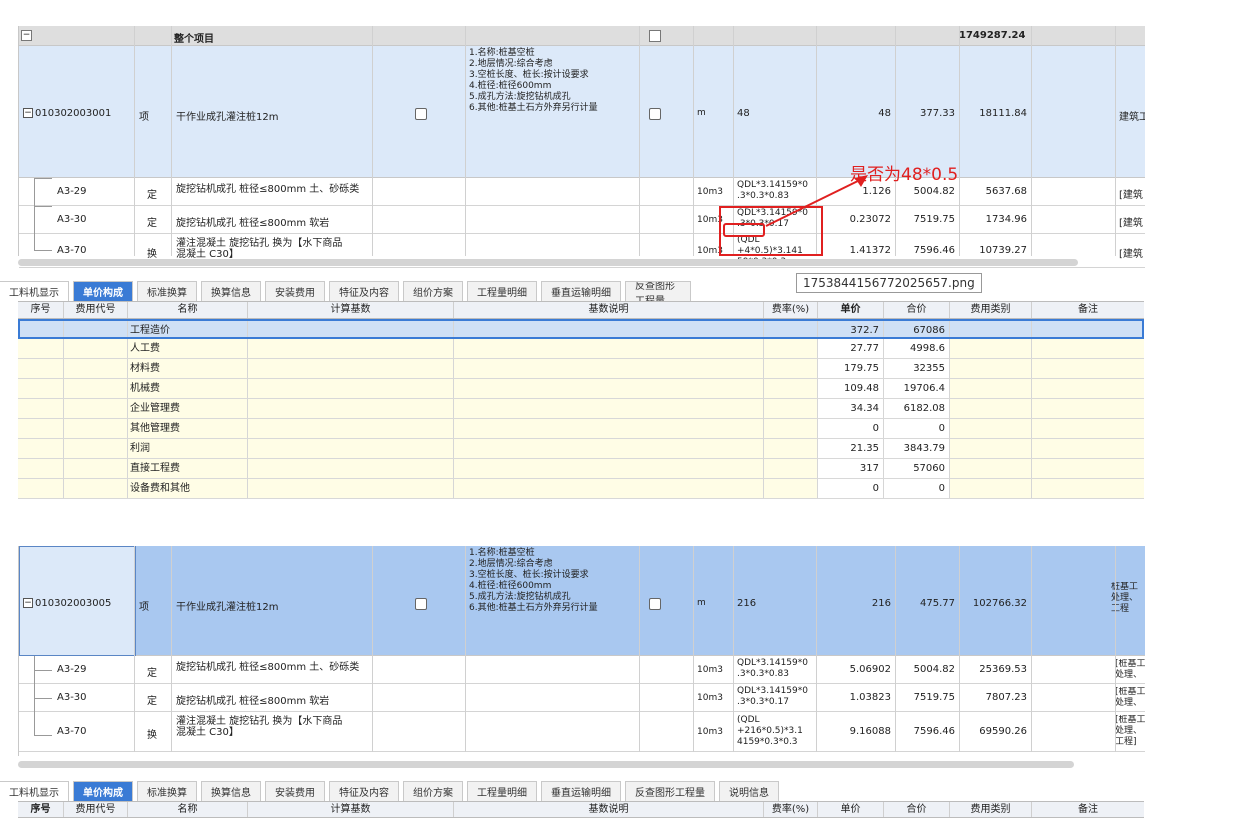 Image resolution: width=1240 pixels, height=818 pixels. Describe the element at coordinates (581, 389) in the screenshot. I see `cost-row: 机械费 109.48 19706.4` at that location.